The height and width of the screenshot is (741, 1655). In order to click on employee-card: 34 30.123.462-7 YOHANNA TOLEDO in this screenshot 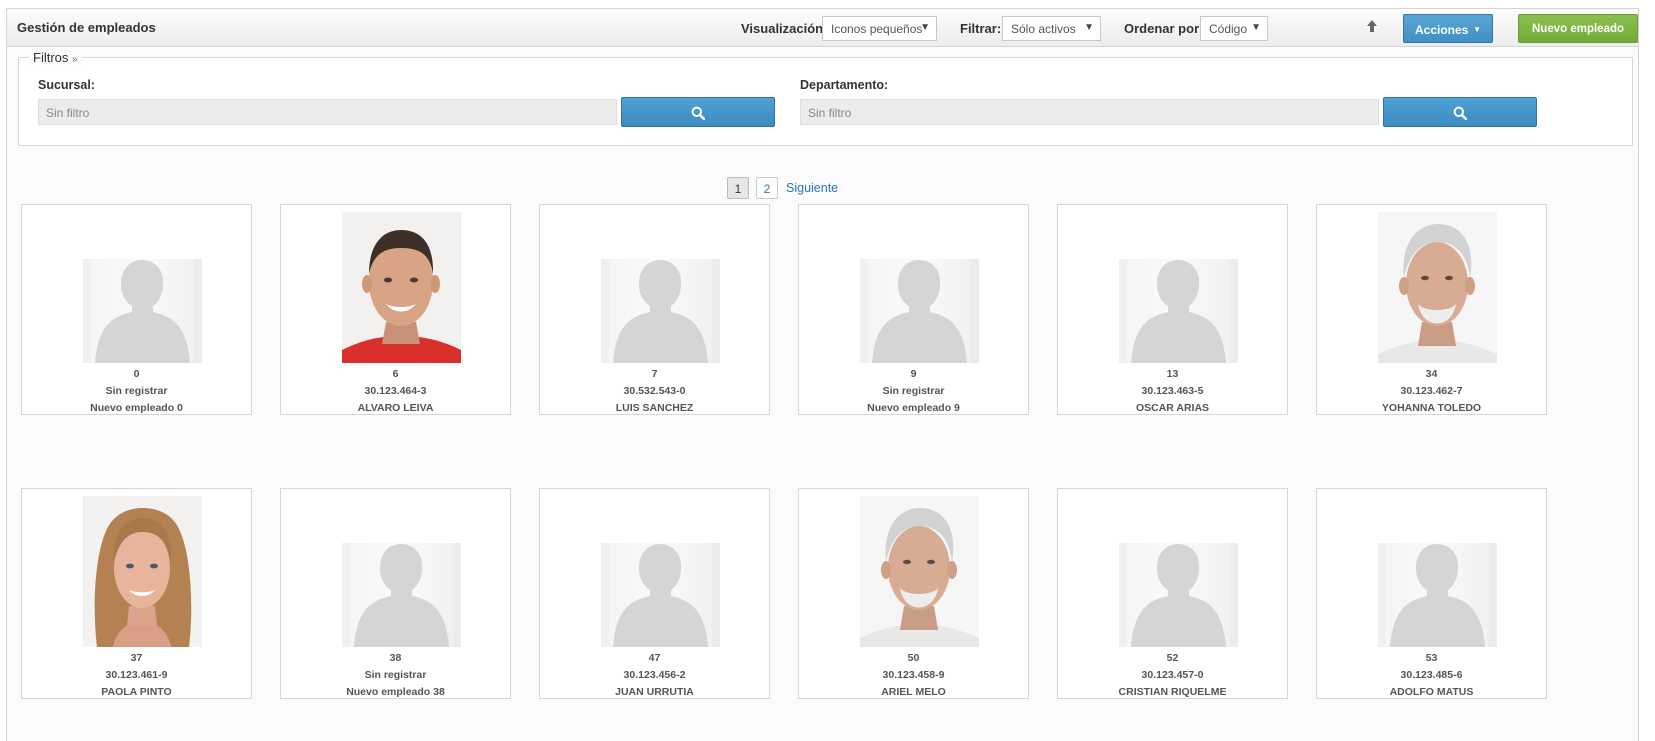, I will do `click(1431, 309)`.